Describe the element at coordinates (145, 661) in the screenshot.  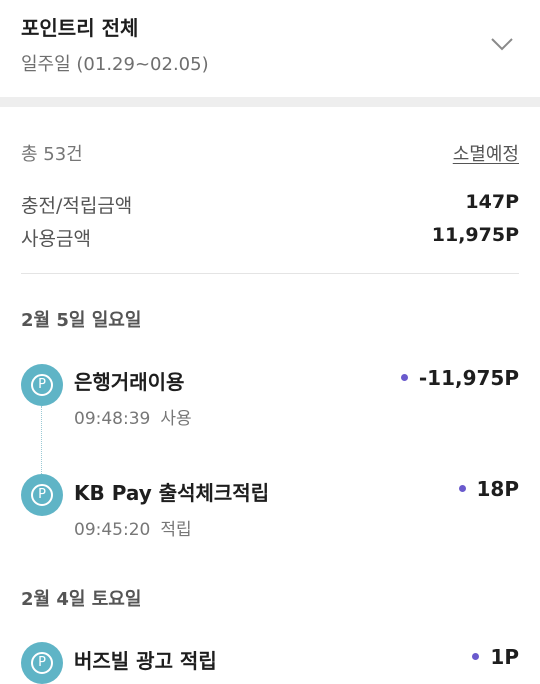
I see `transaction-name: 버즈빌 광고 적립` at that location.